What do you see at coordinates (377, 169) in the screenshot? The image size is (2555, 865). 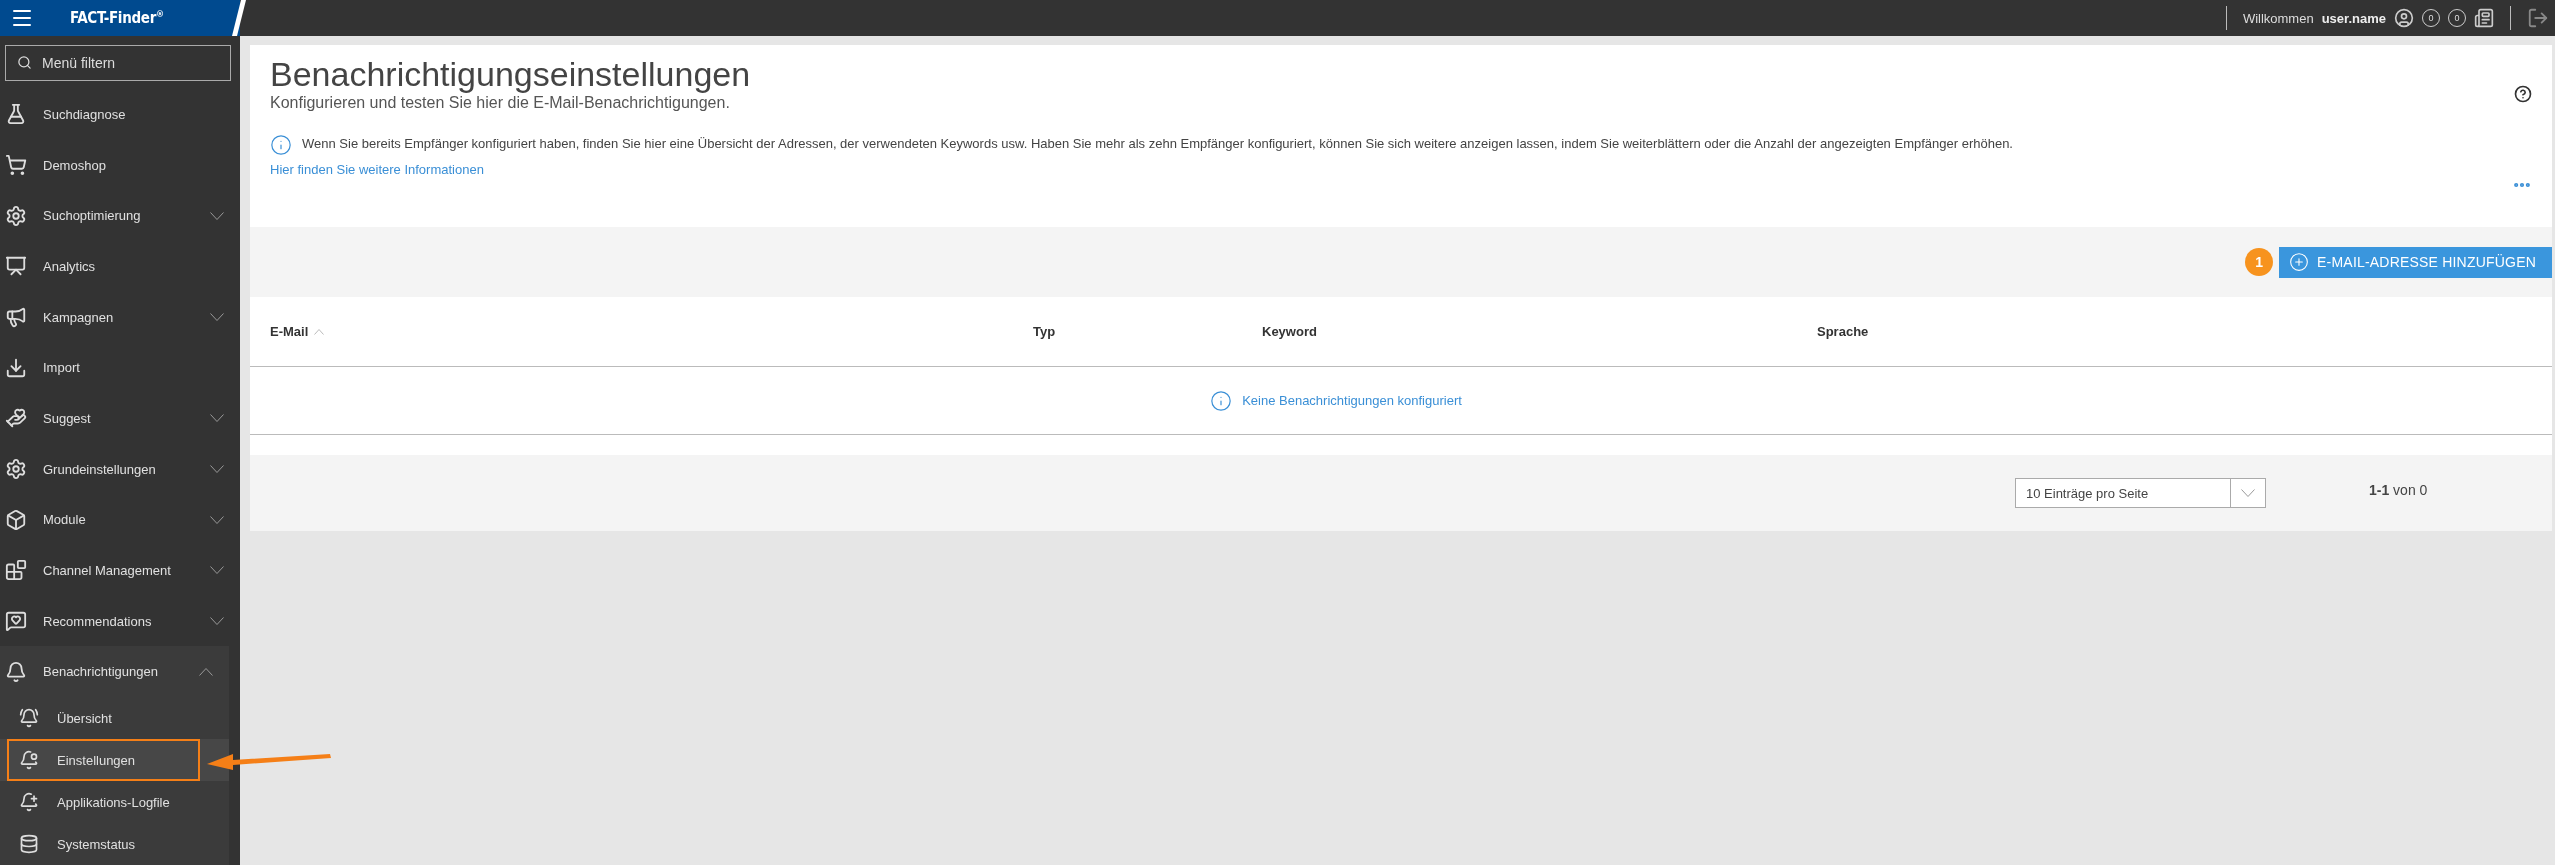 I see `info-link: Hier finden Sie weitere Informationen` at bounding box center [377, 169].